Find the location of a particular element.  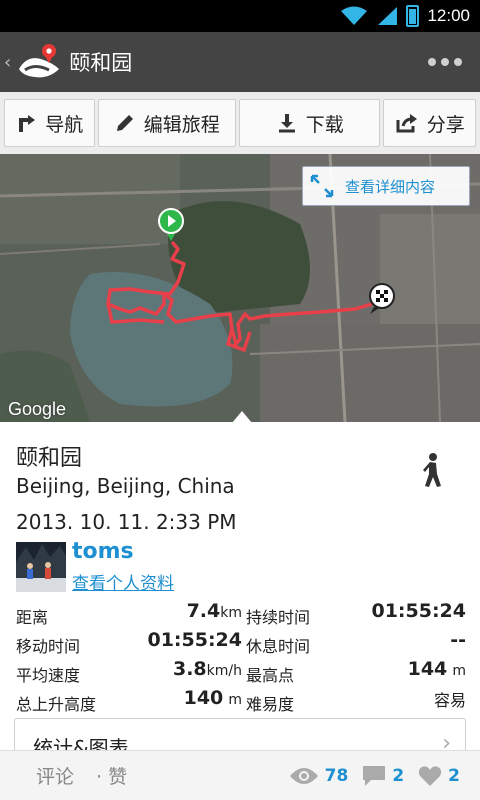

distance-value: 7.4km is located at coordinates (214, 611).